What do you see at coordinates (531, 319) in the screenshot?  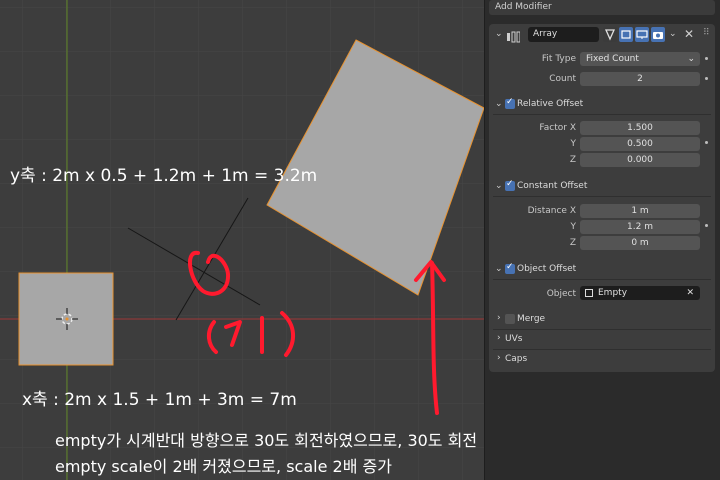 I see `merge-title: Merge` at bounding box center [531, 319].